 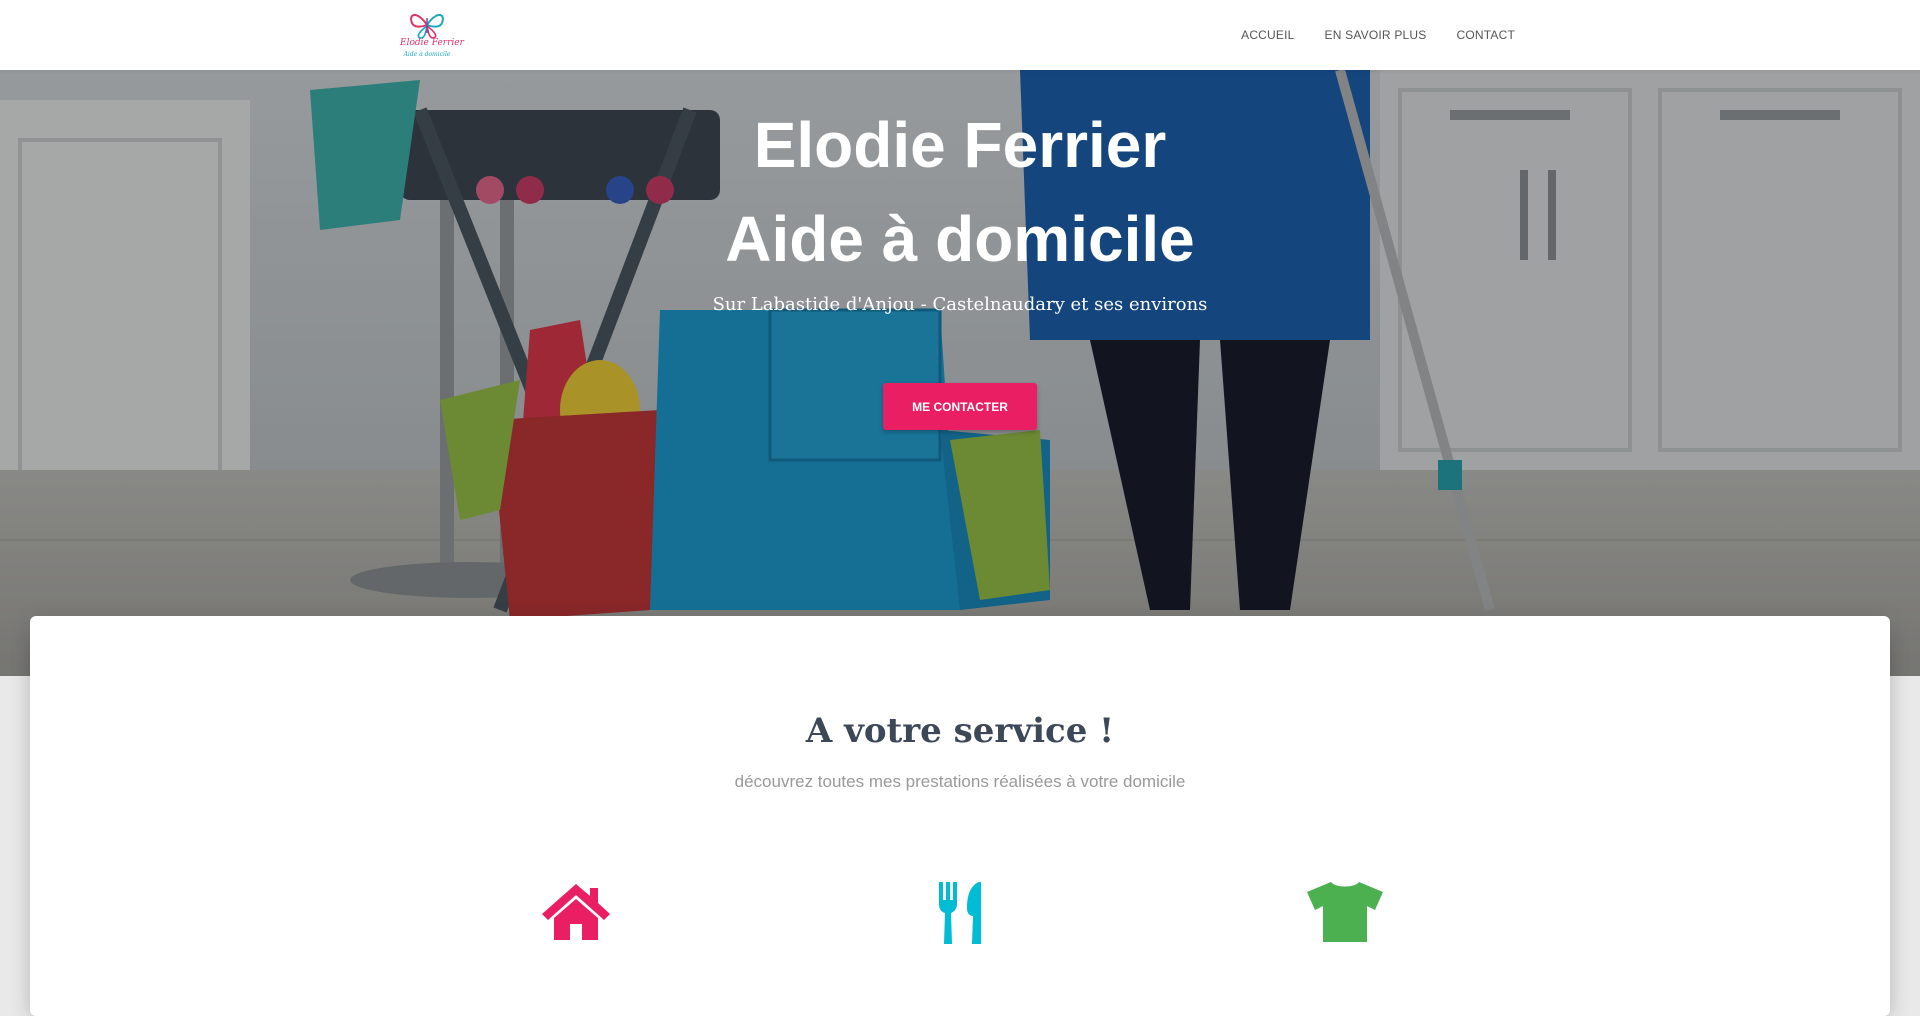 I want to click on home-icon, so click(x=576, y=912).